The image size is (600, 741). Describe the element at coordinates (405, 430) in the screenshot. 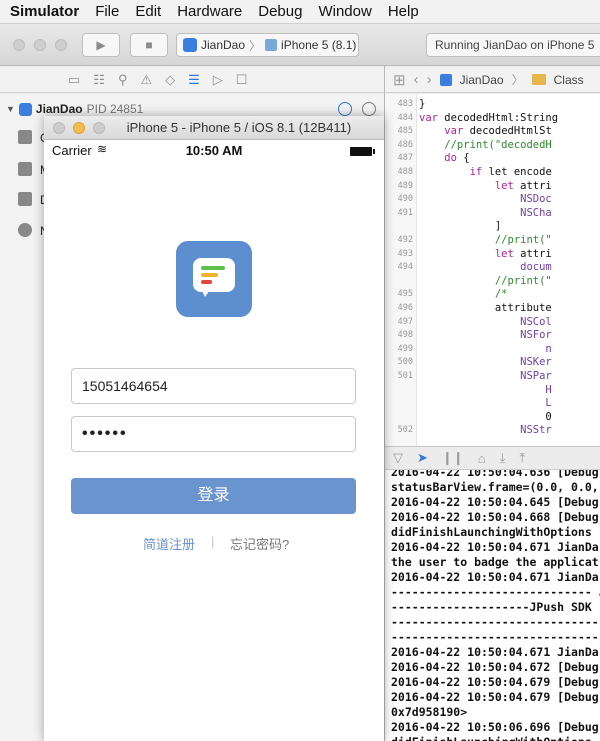

I see `line-number: 502` at that location.